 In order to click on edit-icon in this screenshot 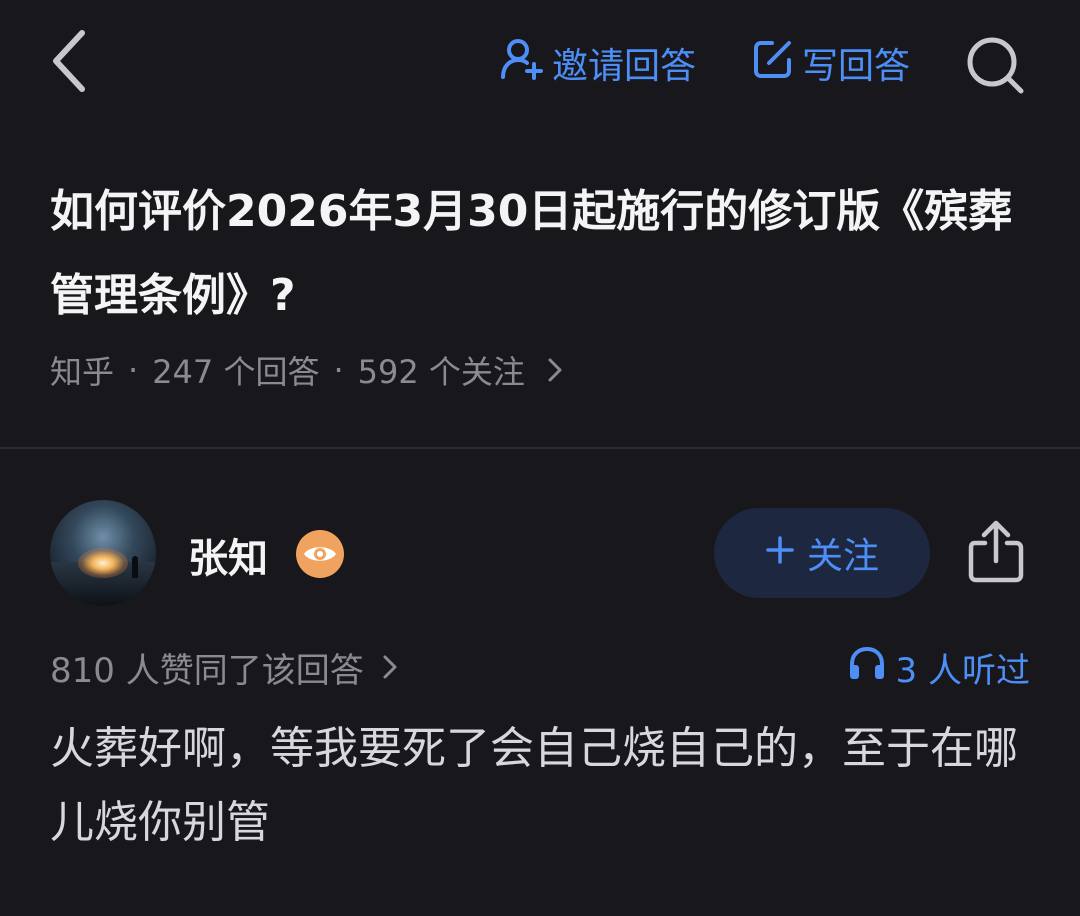, I will do `click(773, 63)`.